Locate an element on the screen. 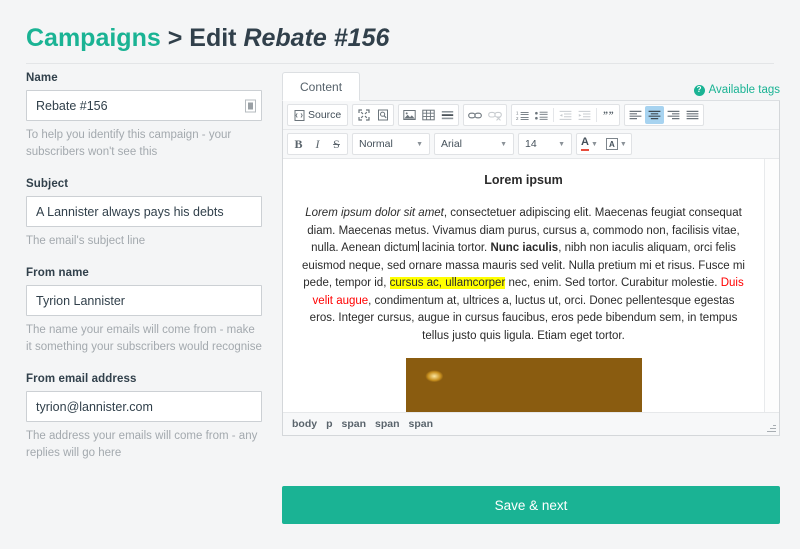  align-center-button is located at coordinates (655, 115).